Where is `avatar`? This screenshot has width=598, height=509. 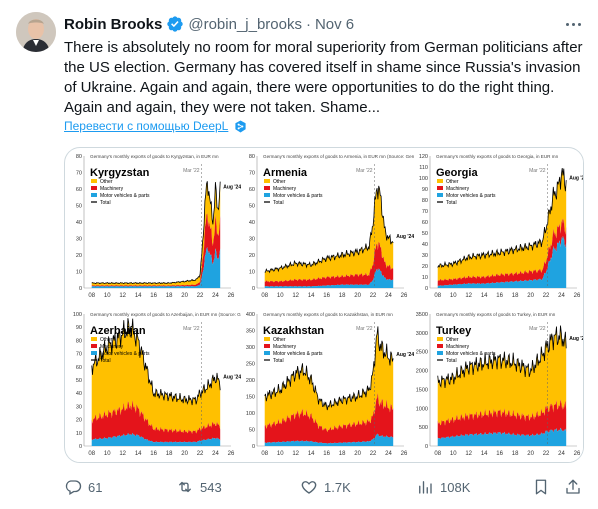
avatar is located at coordinates (36, 32).